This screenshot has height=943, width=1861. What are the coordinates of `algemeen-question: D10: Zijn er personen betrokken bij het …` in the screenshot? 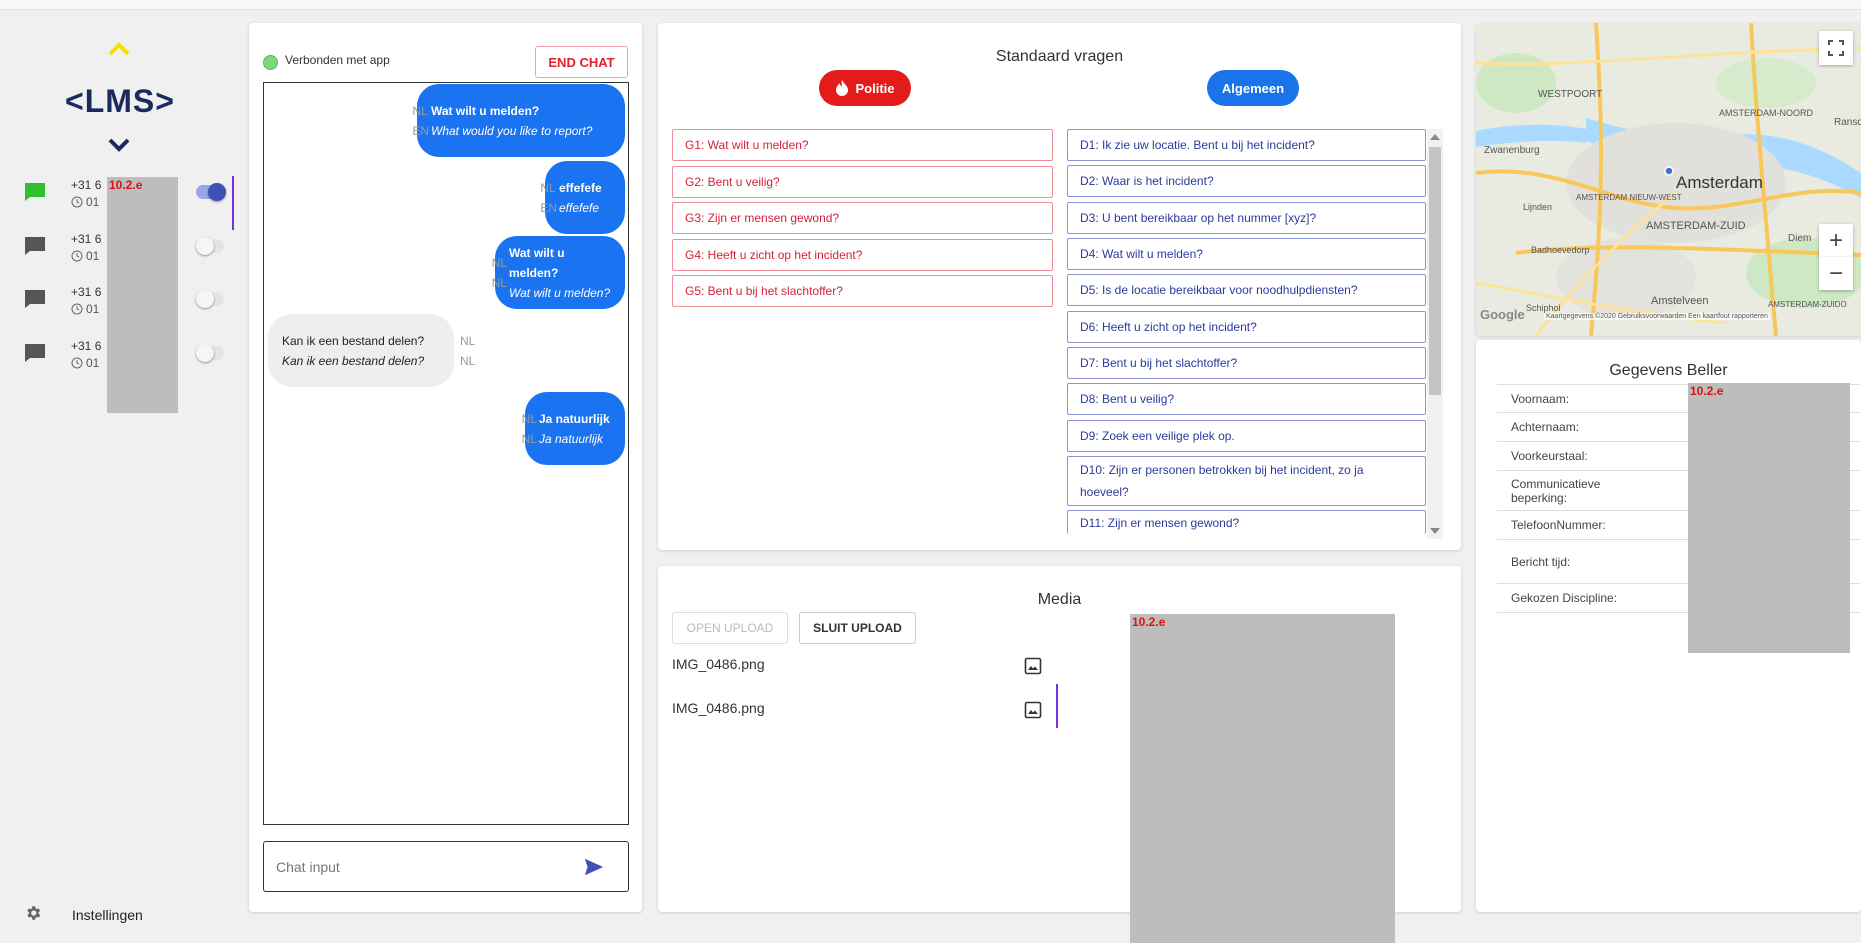 It's located at (1246, 481).